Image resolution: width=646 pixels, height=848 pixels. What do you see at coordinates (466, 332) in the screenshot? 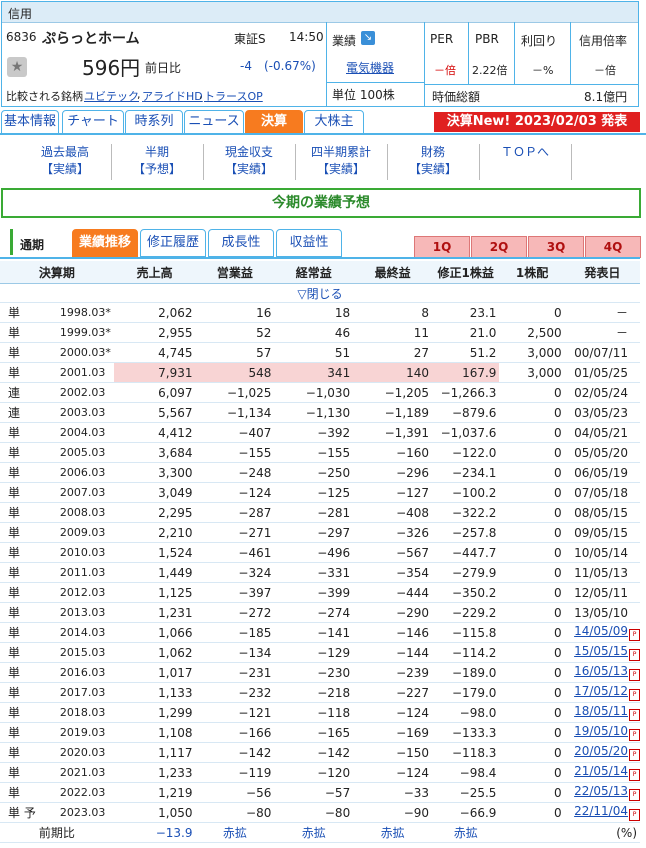
I see `row-eps: 21.0` at bounding box center [466, 332].